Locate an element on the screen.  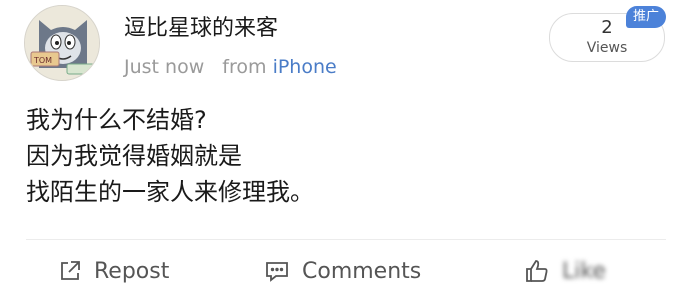
action-divider is located at coordinates (346, 239).